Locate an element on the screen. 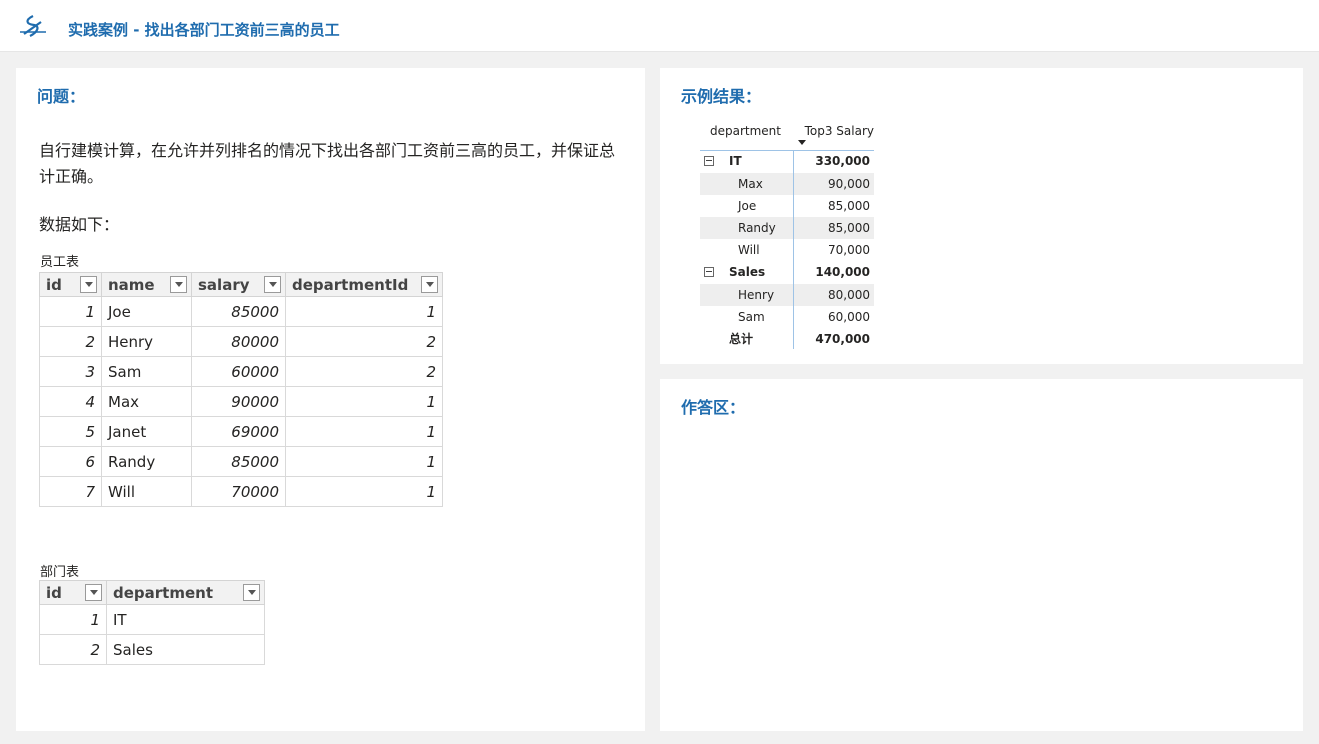 The image size is (1319, 744). column-header-department: department is located at coordinates (185, 592).